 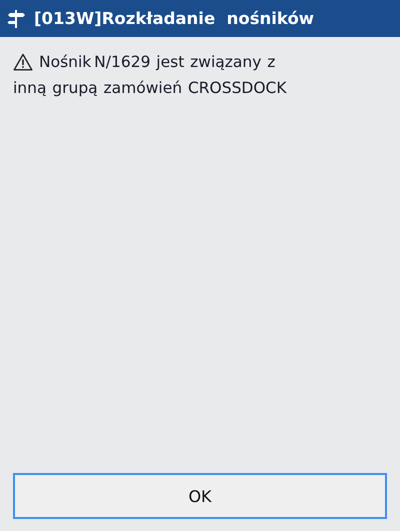 I want to click on warning-icon, so click(x=23, y=62).